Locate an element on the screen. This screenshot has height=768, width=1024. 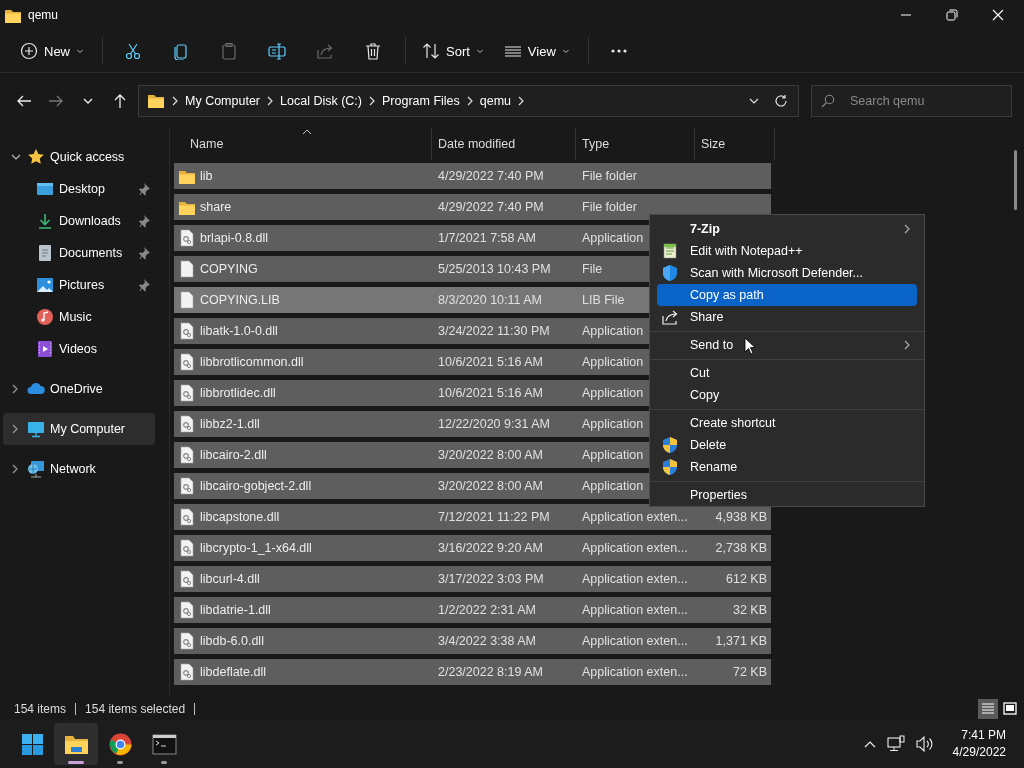
up-icon is located at coordinates (120, 100).